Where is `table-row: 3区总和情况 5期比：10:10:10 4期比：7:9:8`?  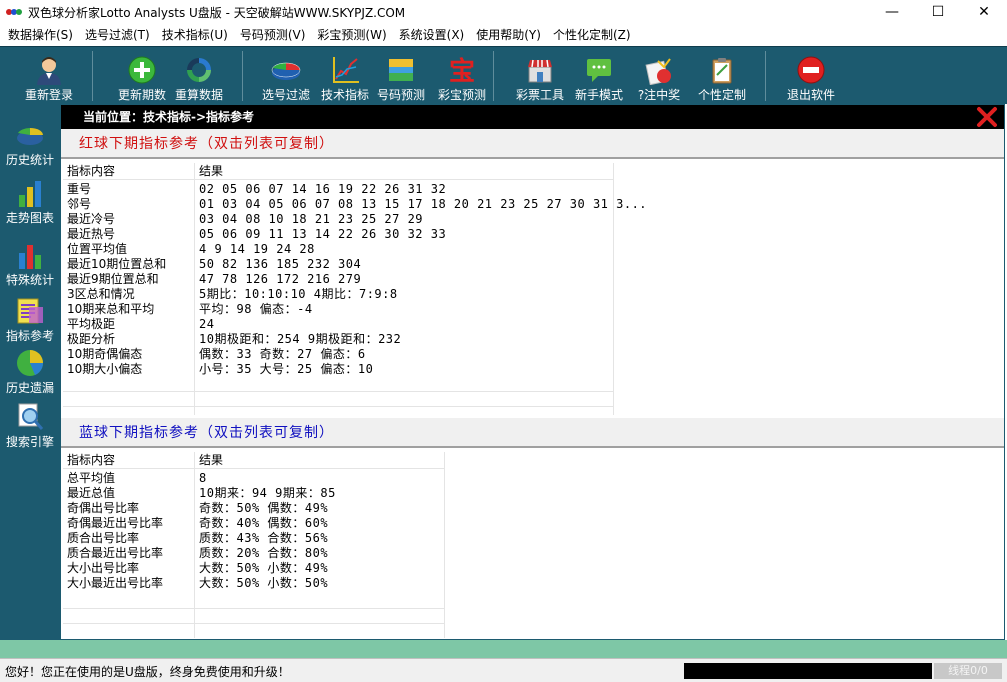
table-row: 3区总和情况 5期比：10:10:10 4期比：7:9:8 is located at coordinates (338, 294).